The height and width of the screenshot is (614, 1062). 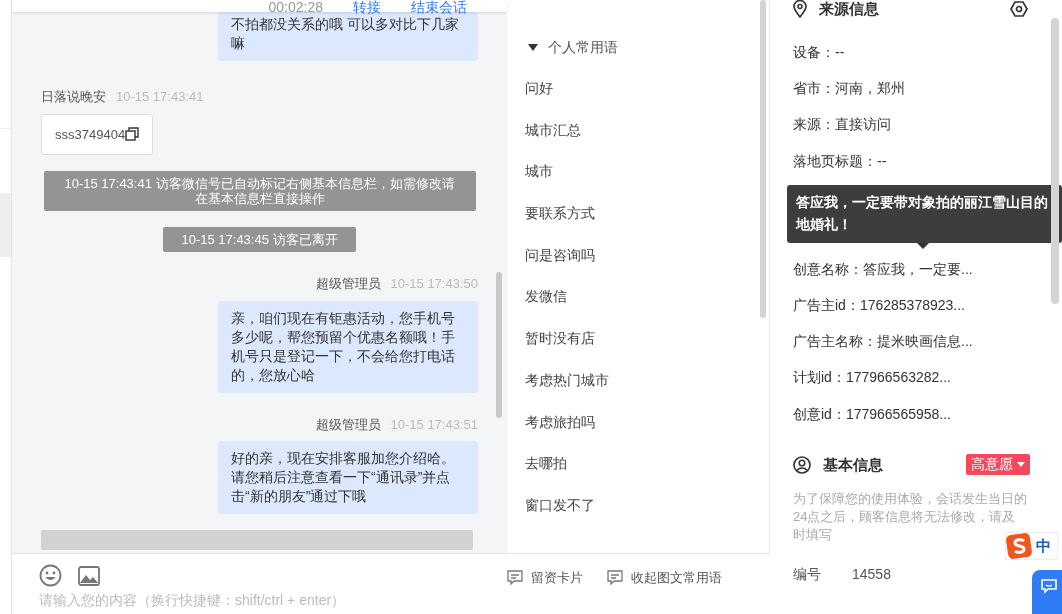 I want to click on sender-name: 日落说晚安, so click(x=73, y=97).